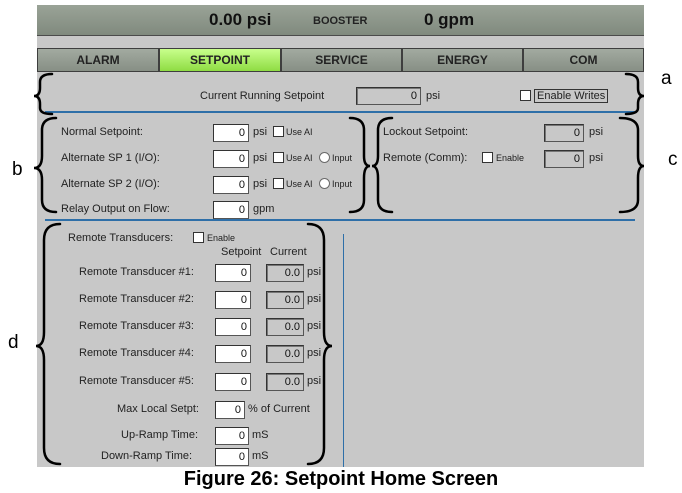 The height and width of the screenshot is (493, 682). Describe the element at coordinates (43, 94) in the screenshot. I see `brace-a-left` at that location.